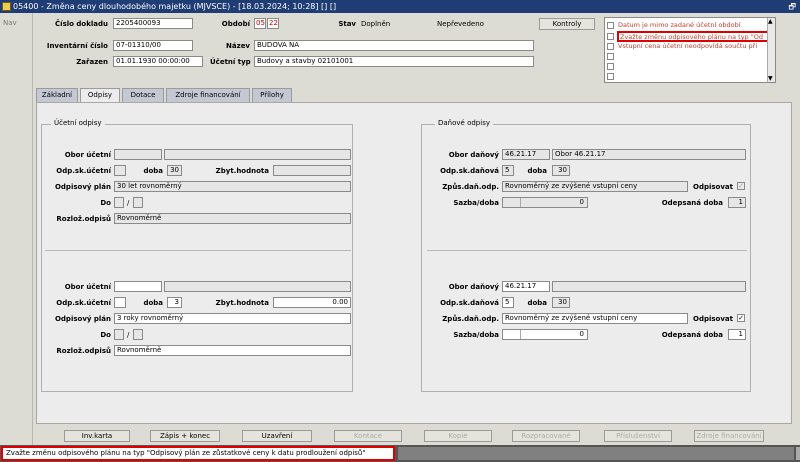 The height and width of the screenshot is (462, 800). What do you see at coordinates (394, 61) in the screenshot?
I see `ucetni-typ-field: Budovy a stavby 02101001` at bounding box center [394, 61].